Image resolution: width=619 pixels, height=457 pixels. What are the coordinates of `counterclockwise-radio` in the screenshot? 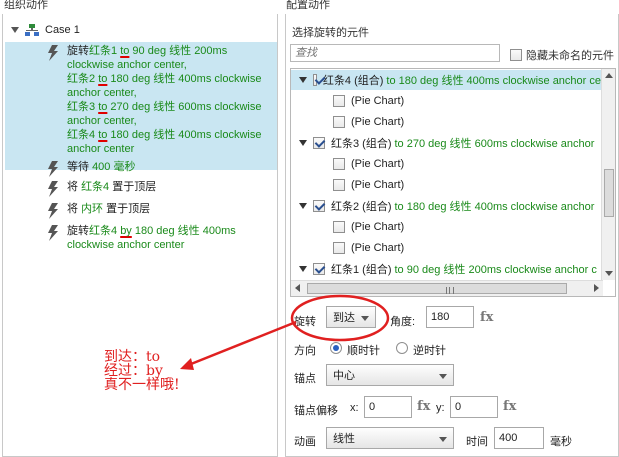 It's located at (402, 348).